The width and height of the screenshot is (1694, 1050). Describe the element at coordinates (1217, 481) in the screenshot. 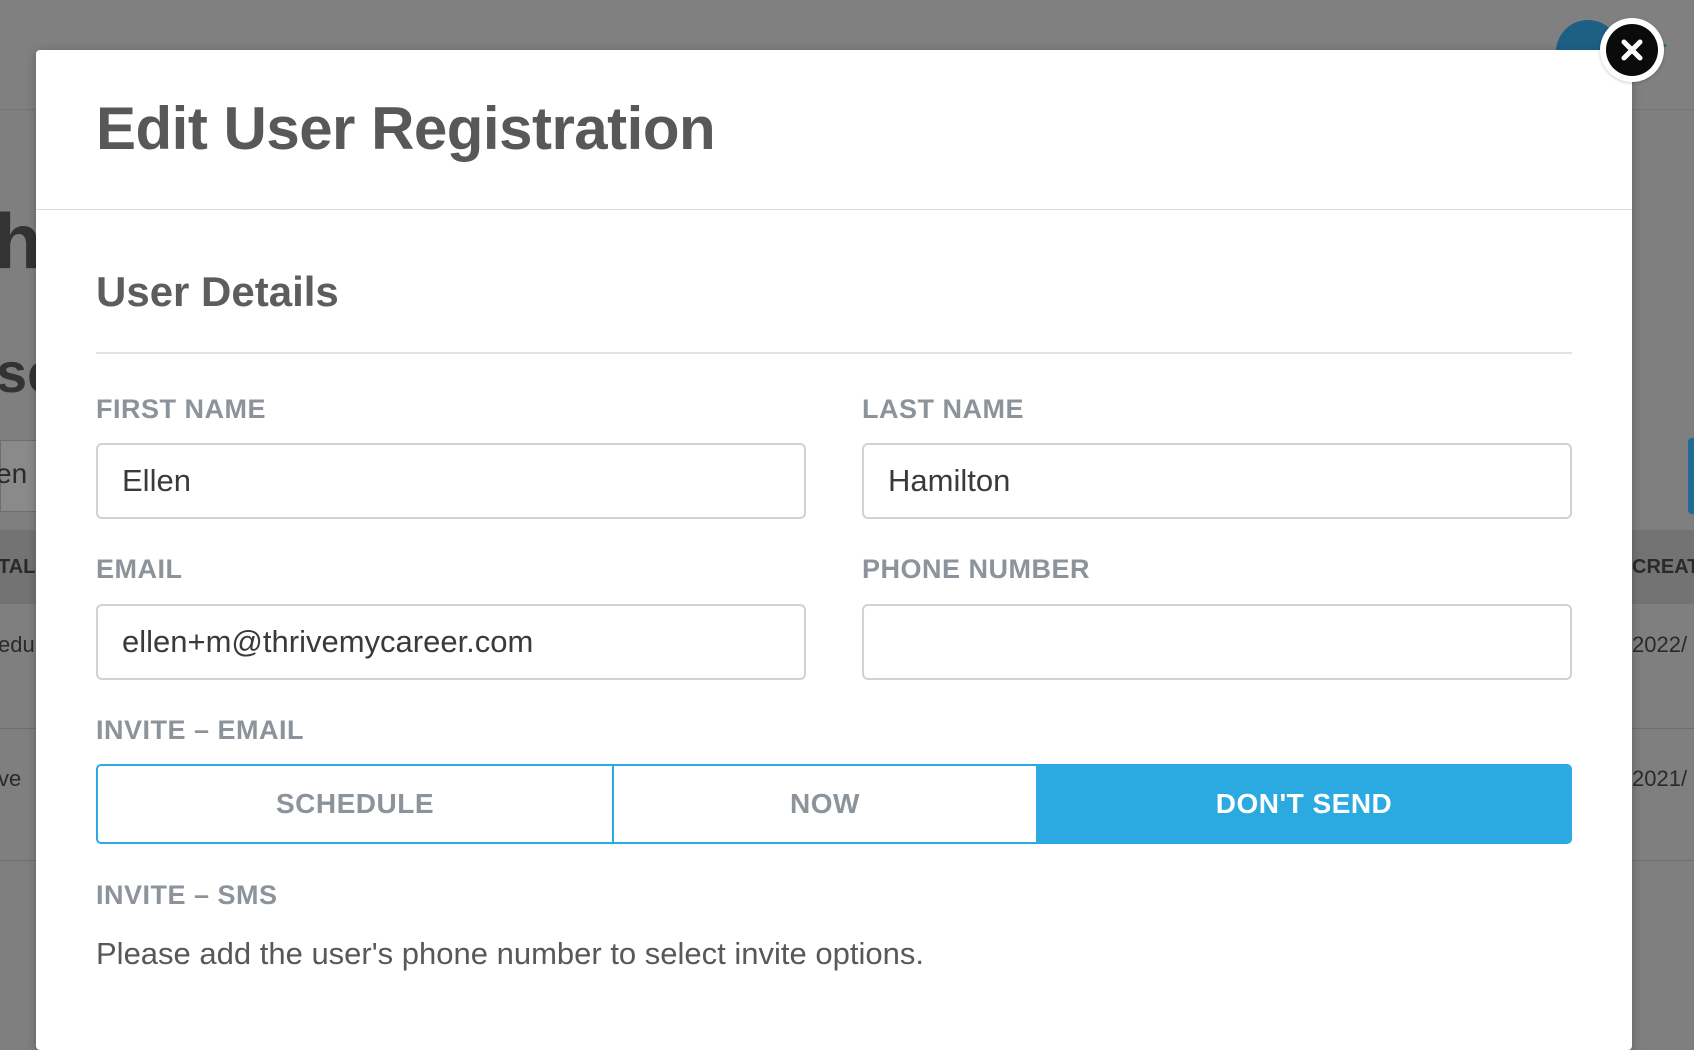

I see `last-name-field` at that location.